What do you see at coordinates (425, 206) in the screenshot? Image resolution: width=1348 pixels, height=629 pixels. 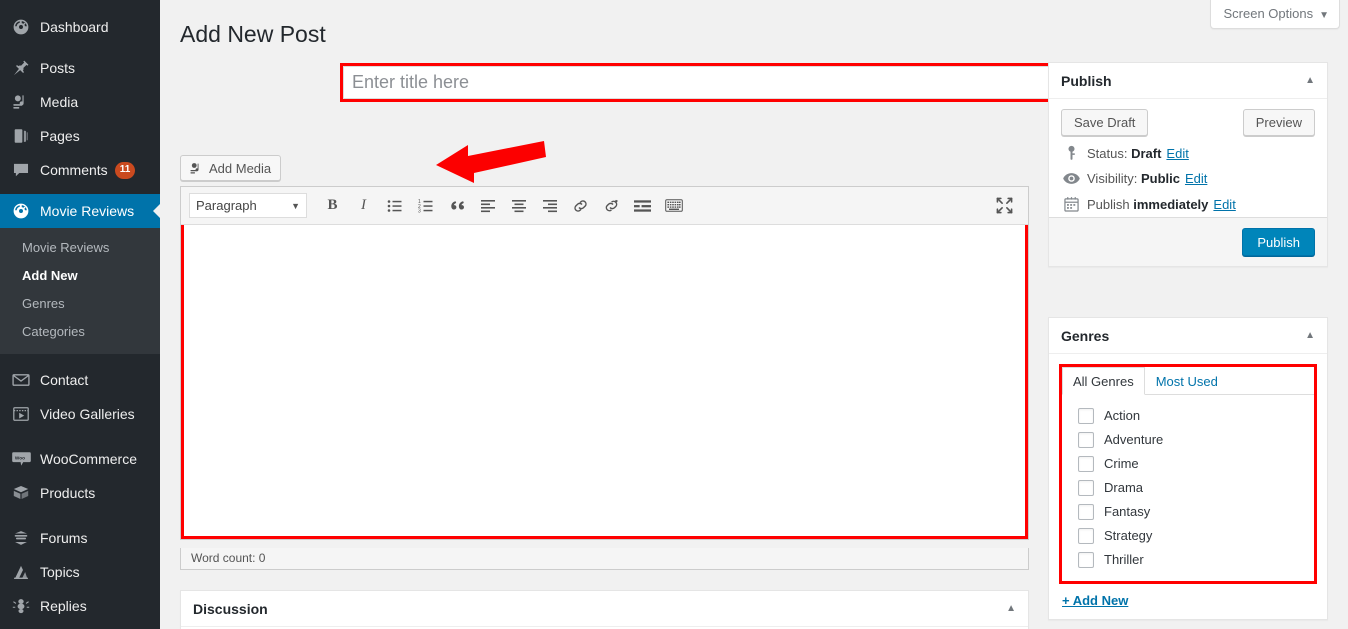 I see `numbered-list-icon: 1 2 3` at bounding box center [425, 206].